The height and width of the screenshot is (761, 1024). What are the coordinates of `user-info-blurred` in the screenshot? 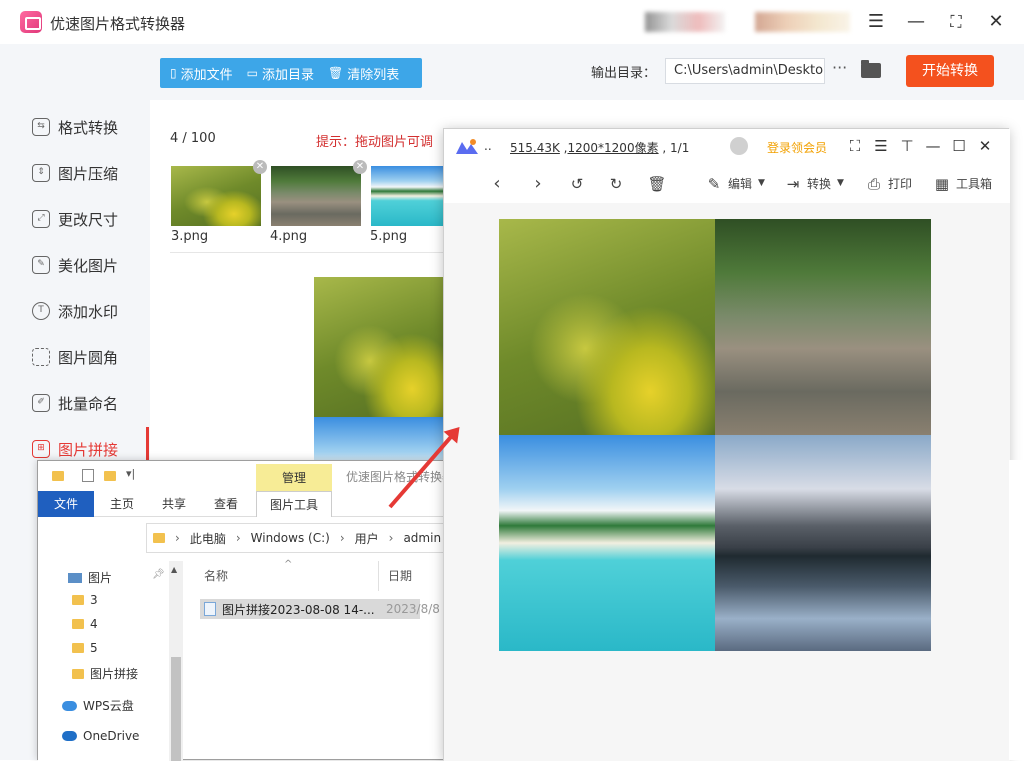 It's located at (685, 22).